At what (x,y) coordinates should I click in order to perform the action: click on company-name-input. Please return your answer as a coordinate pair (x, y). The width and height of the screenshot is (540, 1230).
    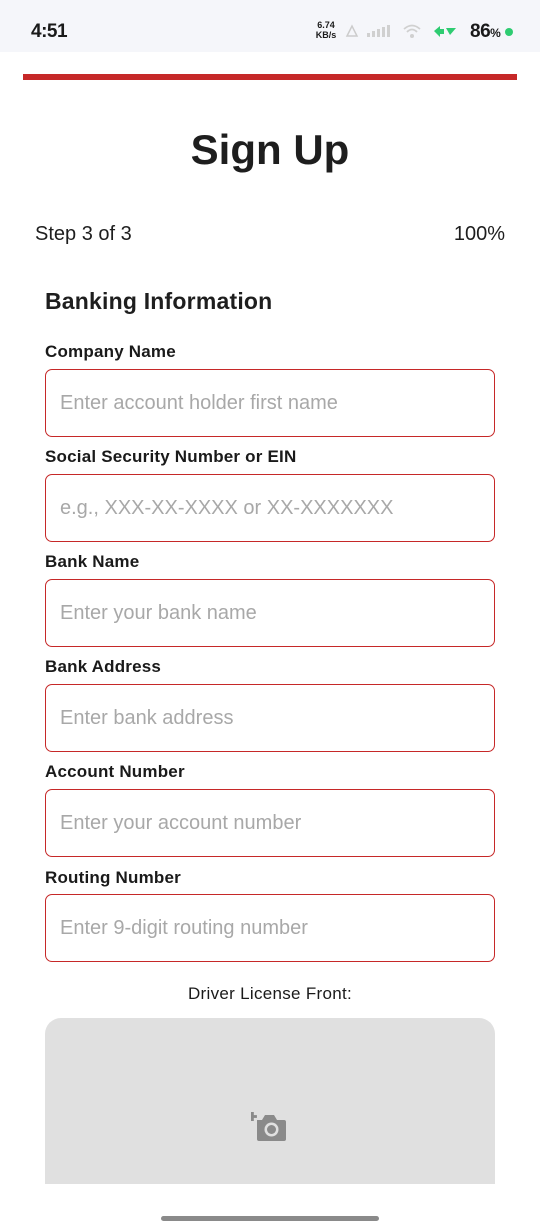
    Looking at the image, I should click on (270, 403).